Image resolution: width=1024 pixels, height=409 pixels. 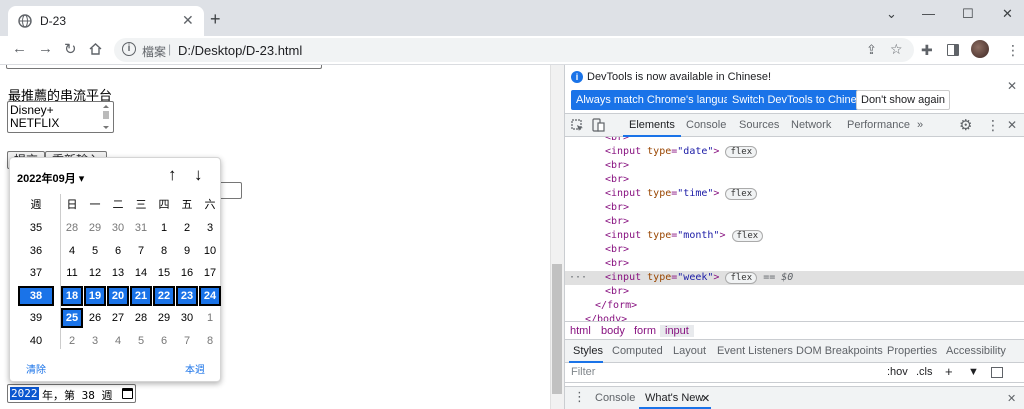 What do you see at coordinates (839, 351) in the screenshot?
I see `tab-dom-breakpoints: DOM Breakpoints` at bounding box center [839, 351].